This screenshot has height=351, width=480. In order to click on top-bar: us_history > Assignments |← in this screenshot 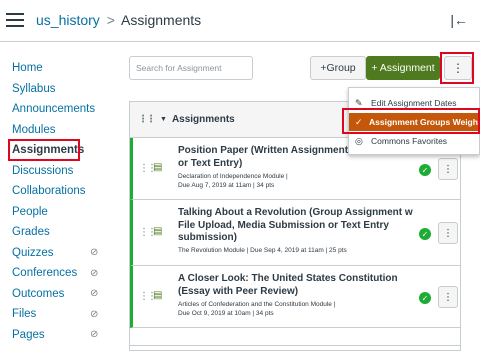, I will do `click(240, 21)`.